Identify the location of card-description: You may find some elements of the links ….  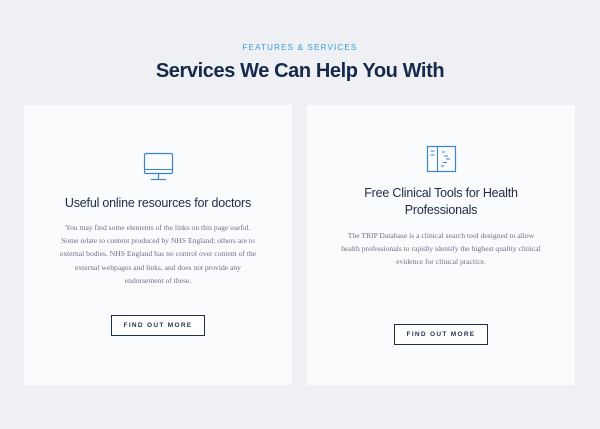
(158, 254).